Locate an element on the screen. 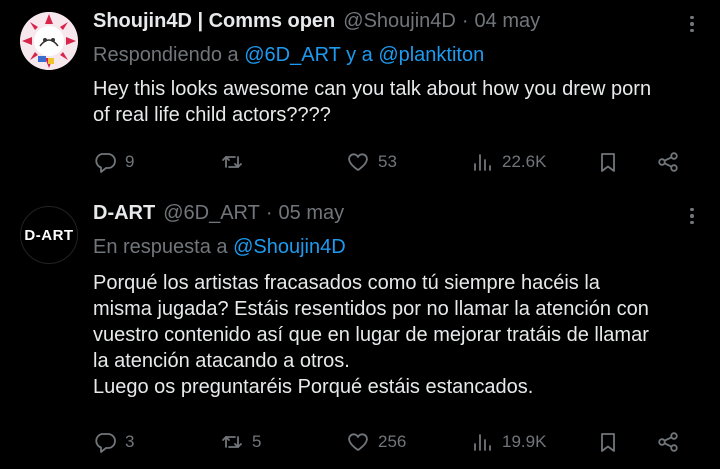  reply-context: En respuesta a @Shoujin4D is located at coordinates (219, 247).